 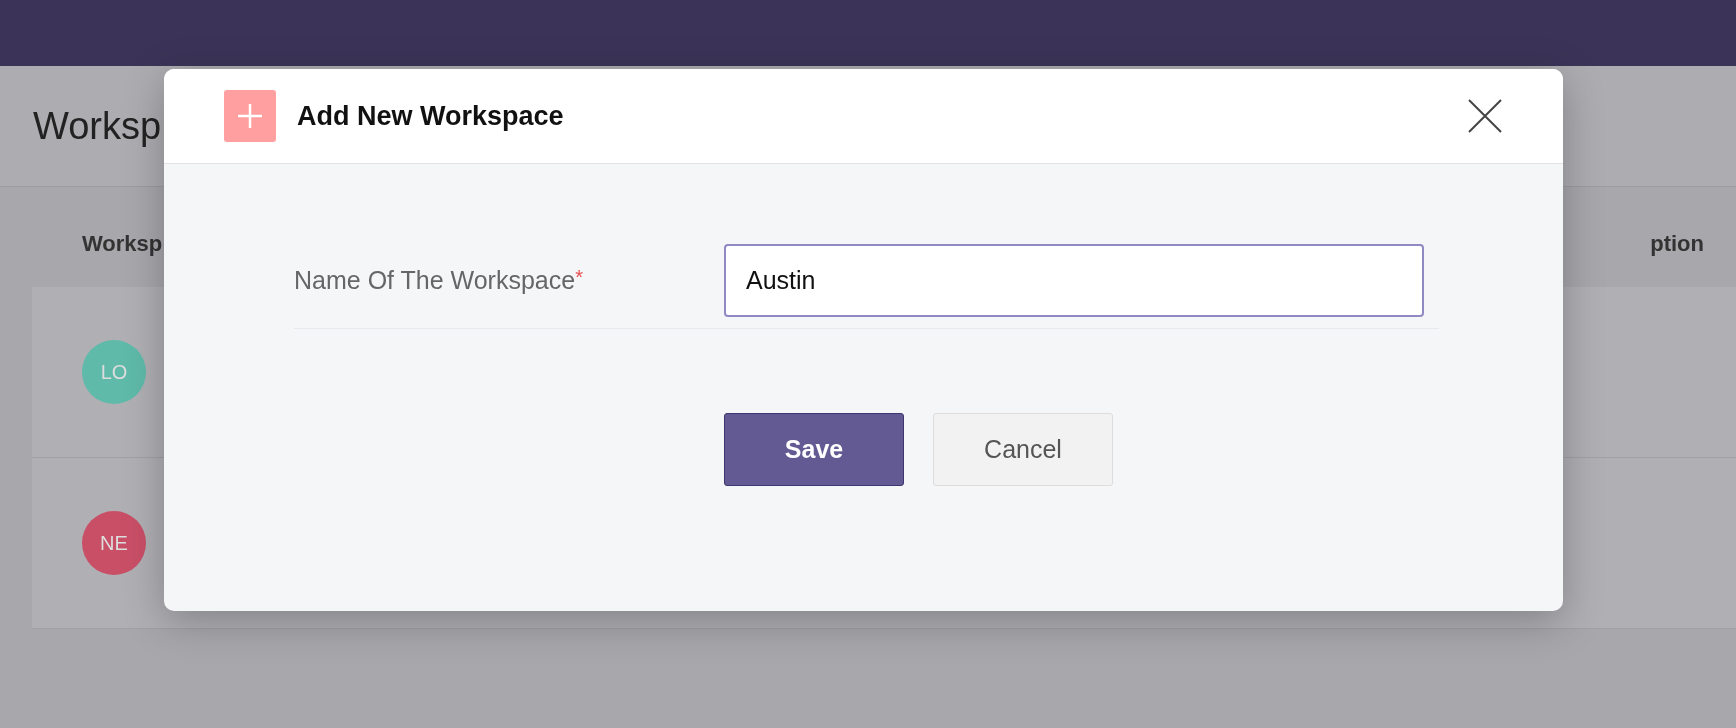 I want to click on cancel-button: Cancel, so click(x=1023, y=449).